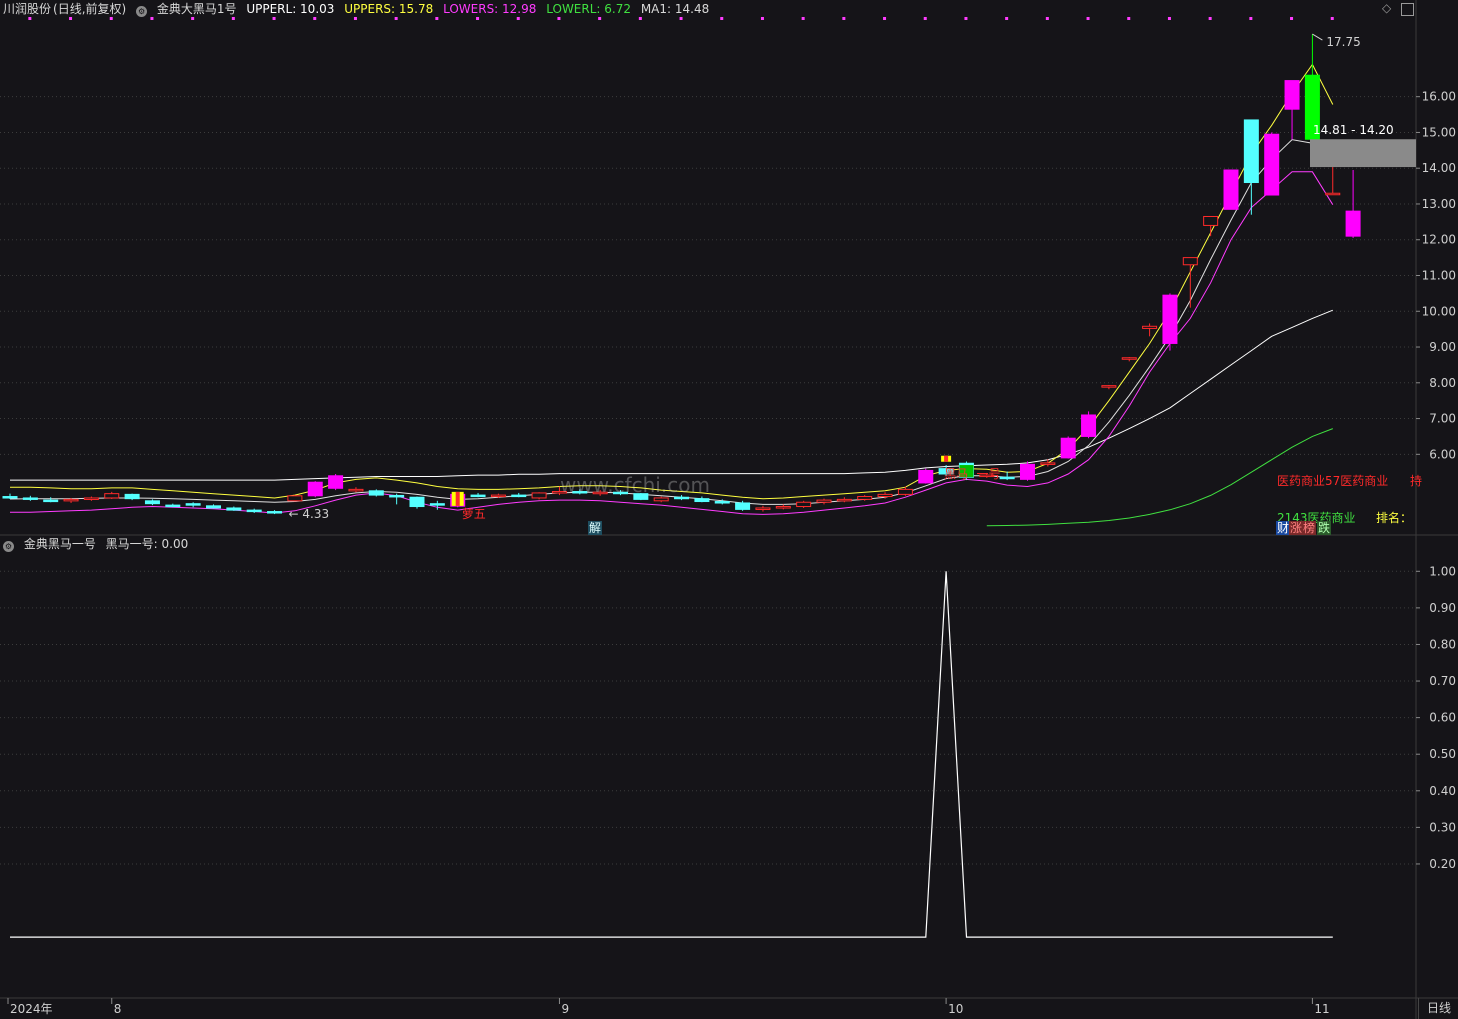 This screenshot has width=1458, height=1019. What do you see at coordinates (946, 458) in the screenshot?
I see `signal-top-bar-inner` at bounding box center [946, 458].